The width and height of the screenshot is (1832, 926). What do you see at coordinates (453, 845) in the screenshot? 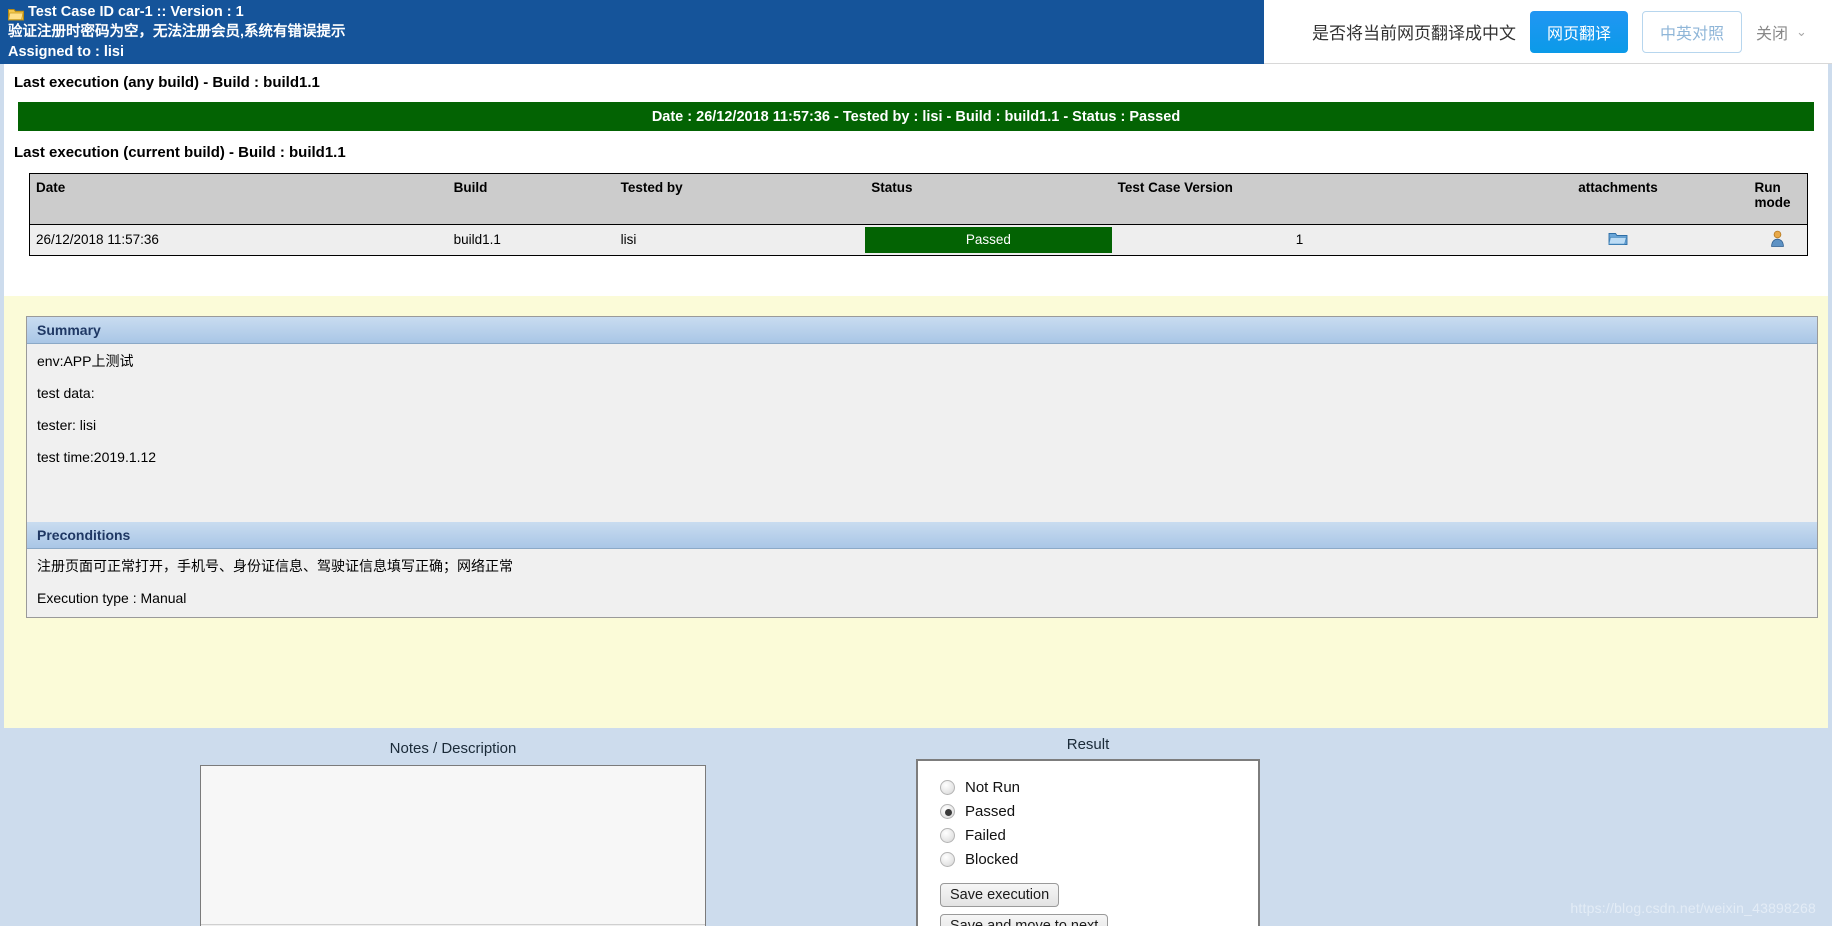
I see `notes-description-input: ◀ ▶` at bounding box center [453, 845].